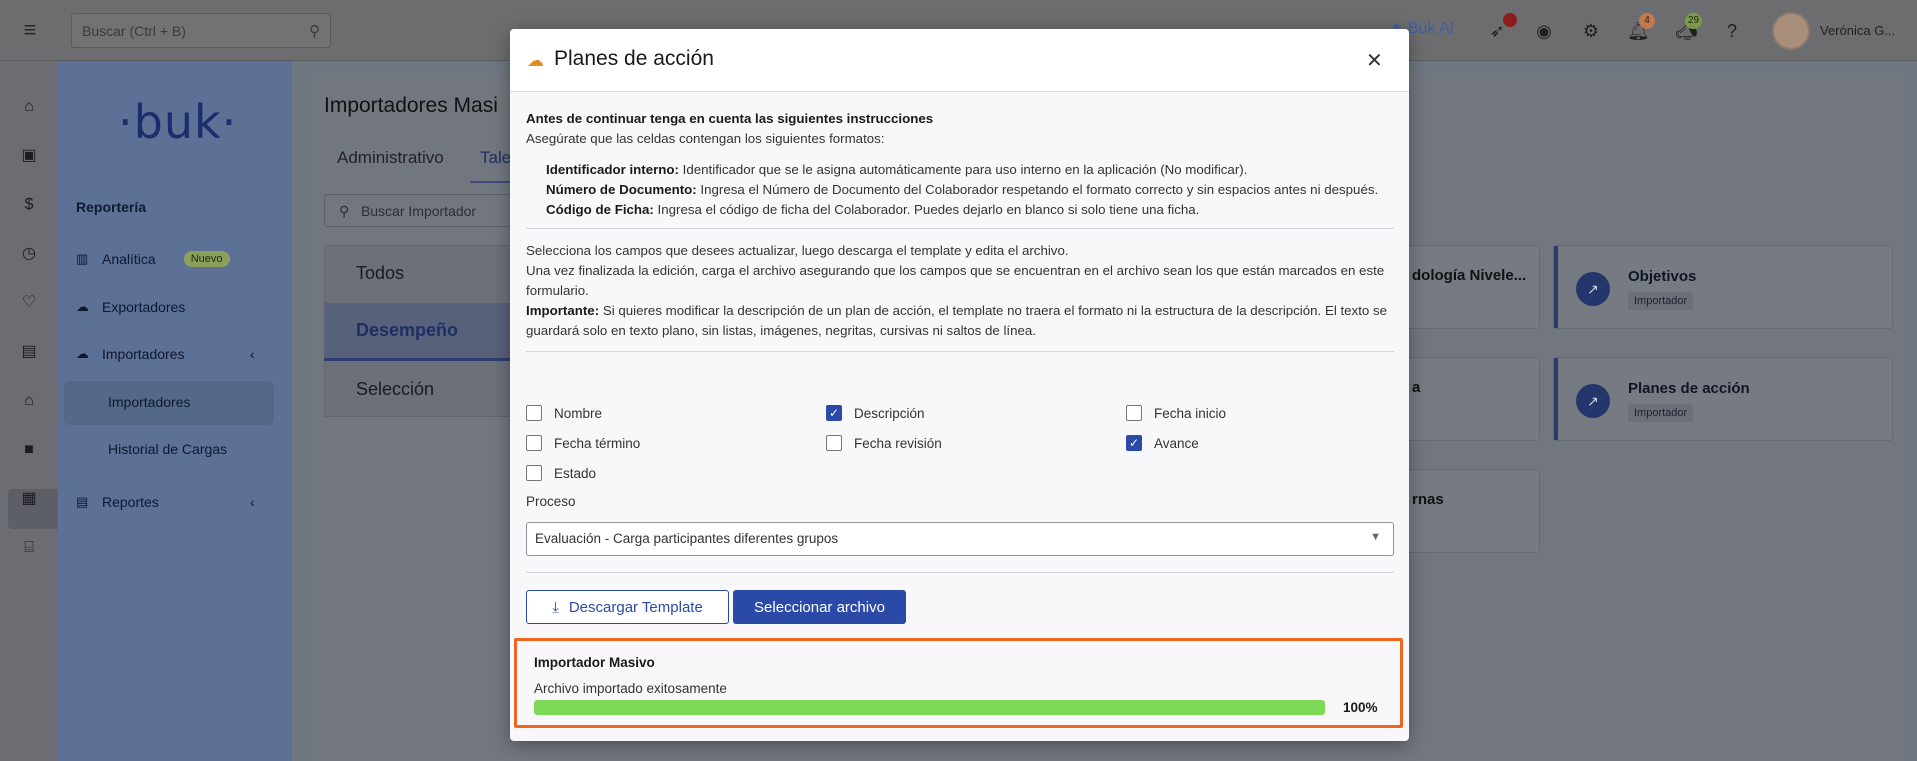 The image size is (1917, 761). Describe the element at coordinates (1723, 399) in the screenshot. I see `importer-card-planes: ↗ Planes de acción Importador` at that location.